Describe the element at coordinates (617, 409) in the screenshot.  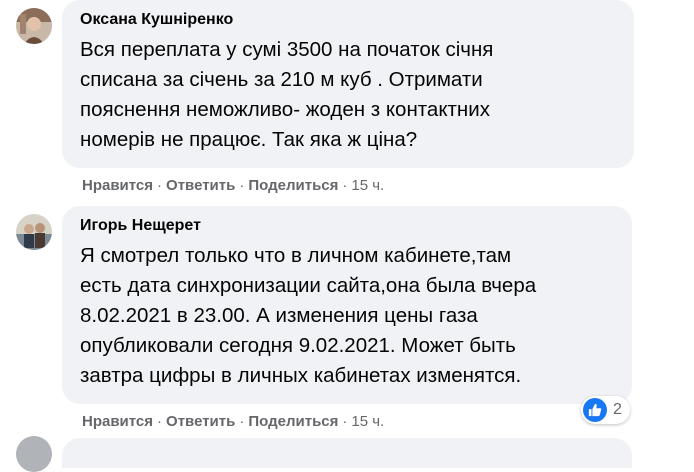
I see `reaction-count: 2` at that location.